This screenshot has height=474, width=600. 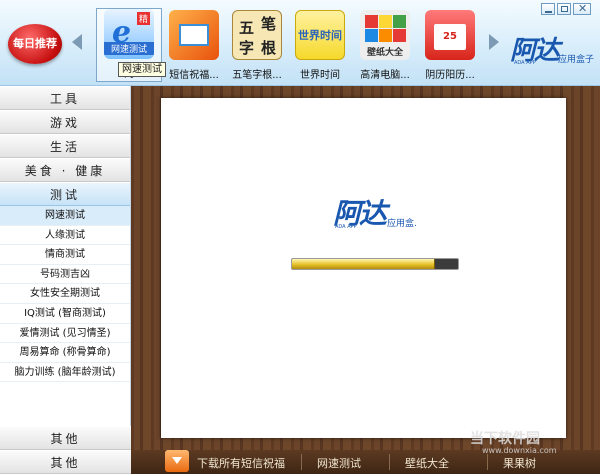 I want to click on category-games: 游戏, so click(x=65, y=122).